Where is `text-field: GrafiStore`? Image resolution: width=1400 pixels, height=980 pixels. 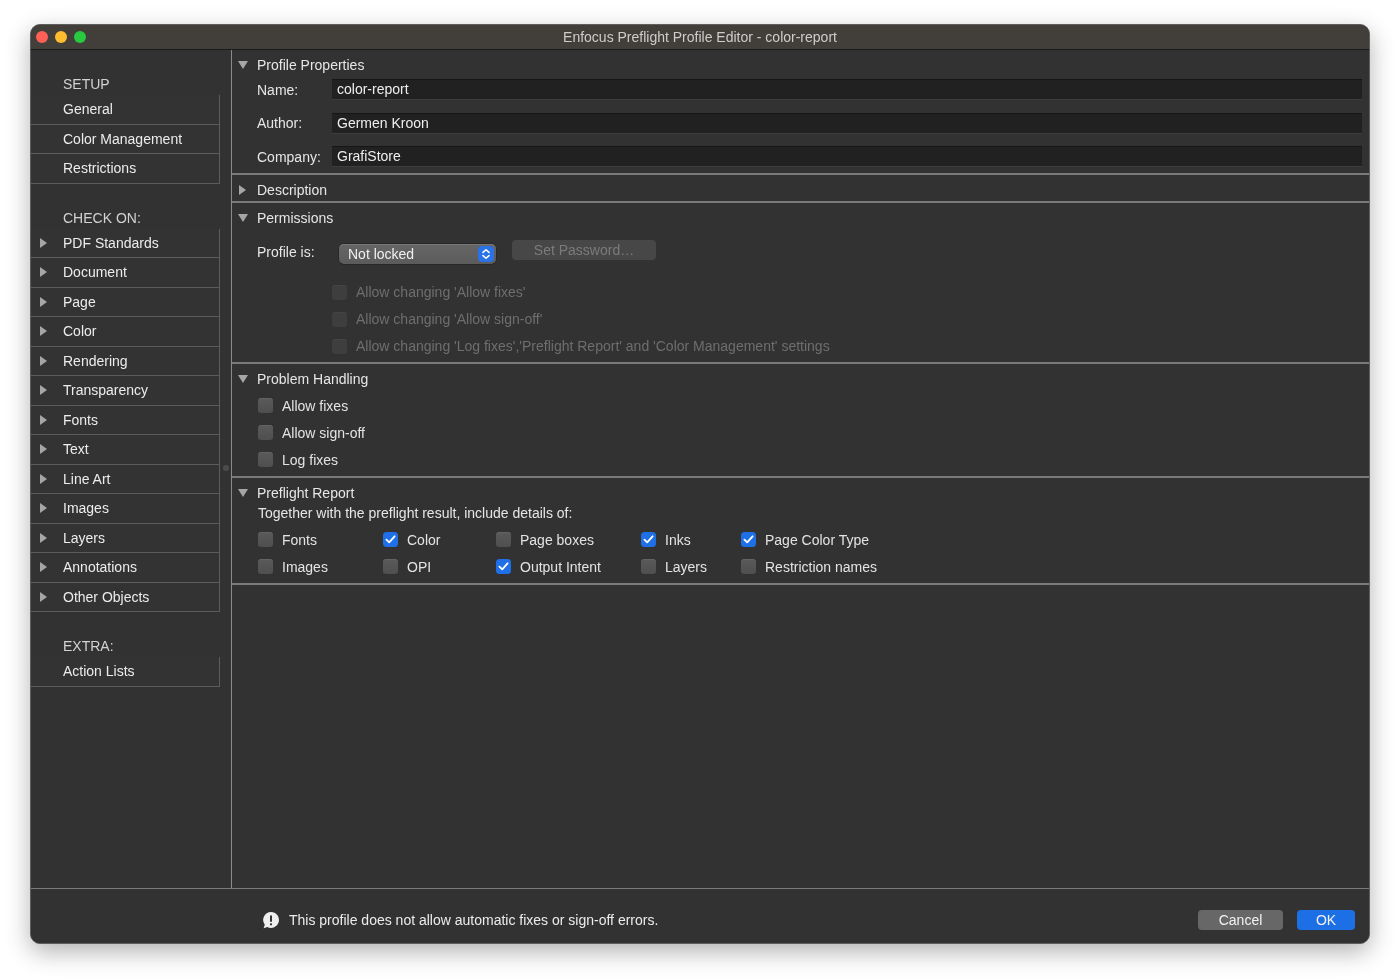
text-field: GrafiStore is located at coordinates (847, 156).